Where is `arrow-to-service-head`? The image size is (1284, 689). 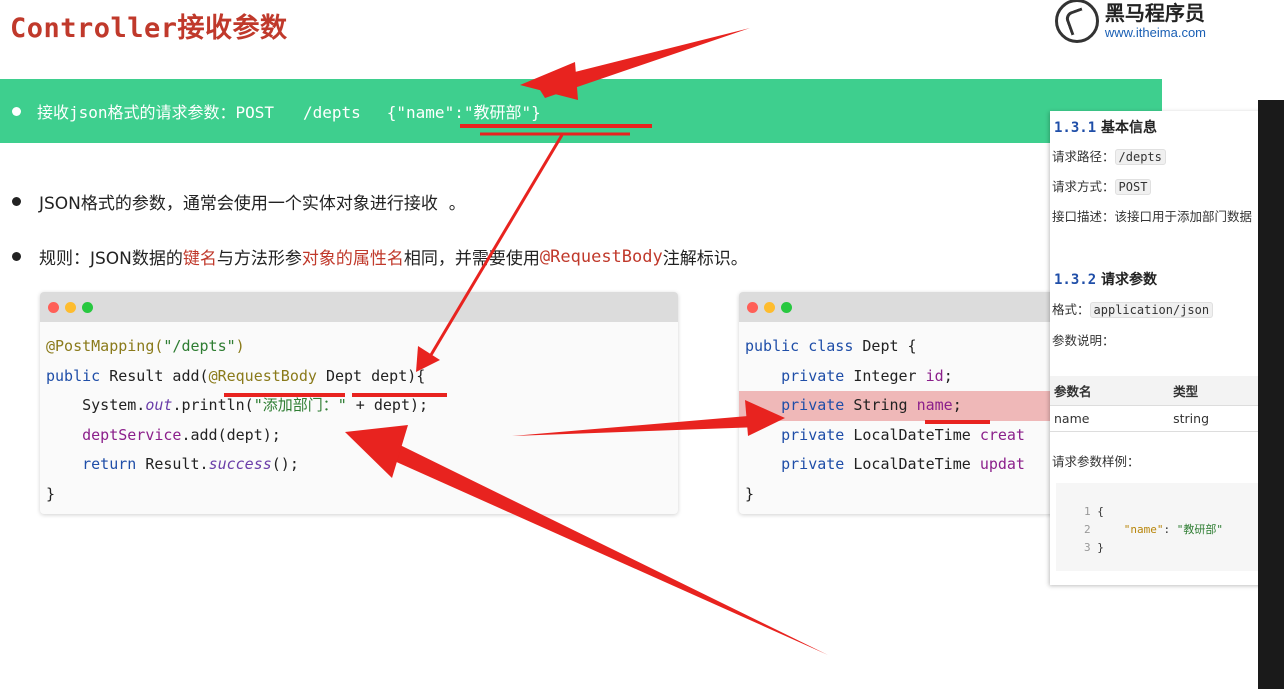 arrow-to-service-head is located at coordinates (376, 451).